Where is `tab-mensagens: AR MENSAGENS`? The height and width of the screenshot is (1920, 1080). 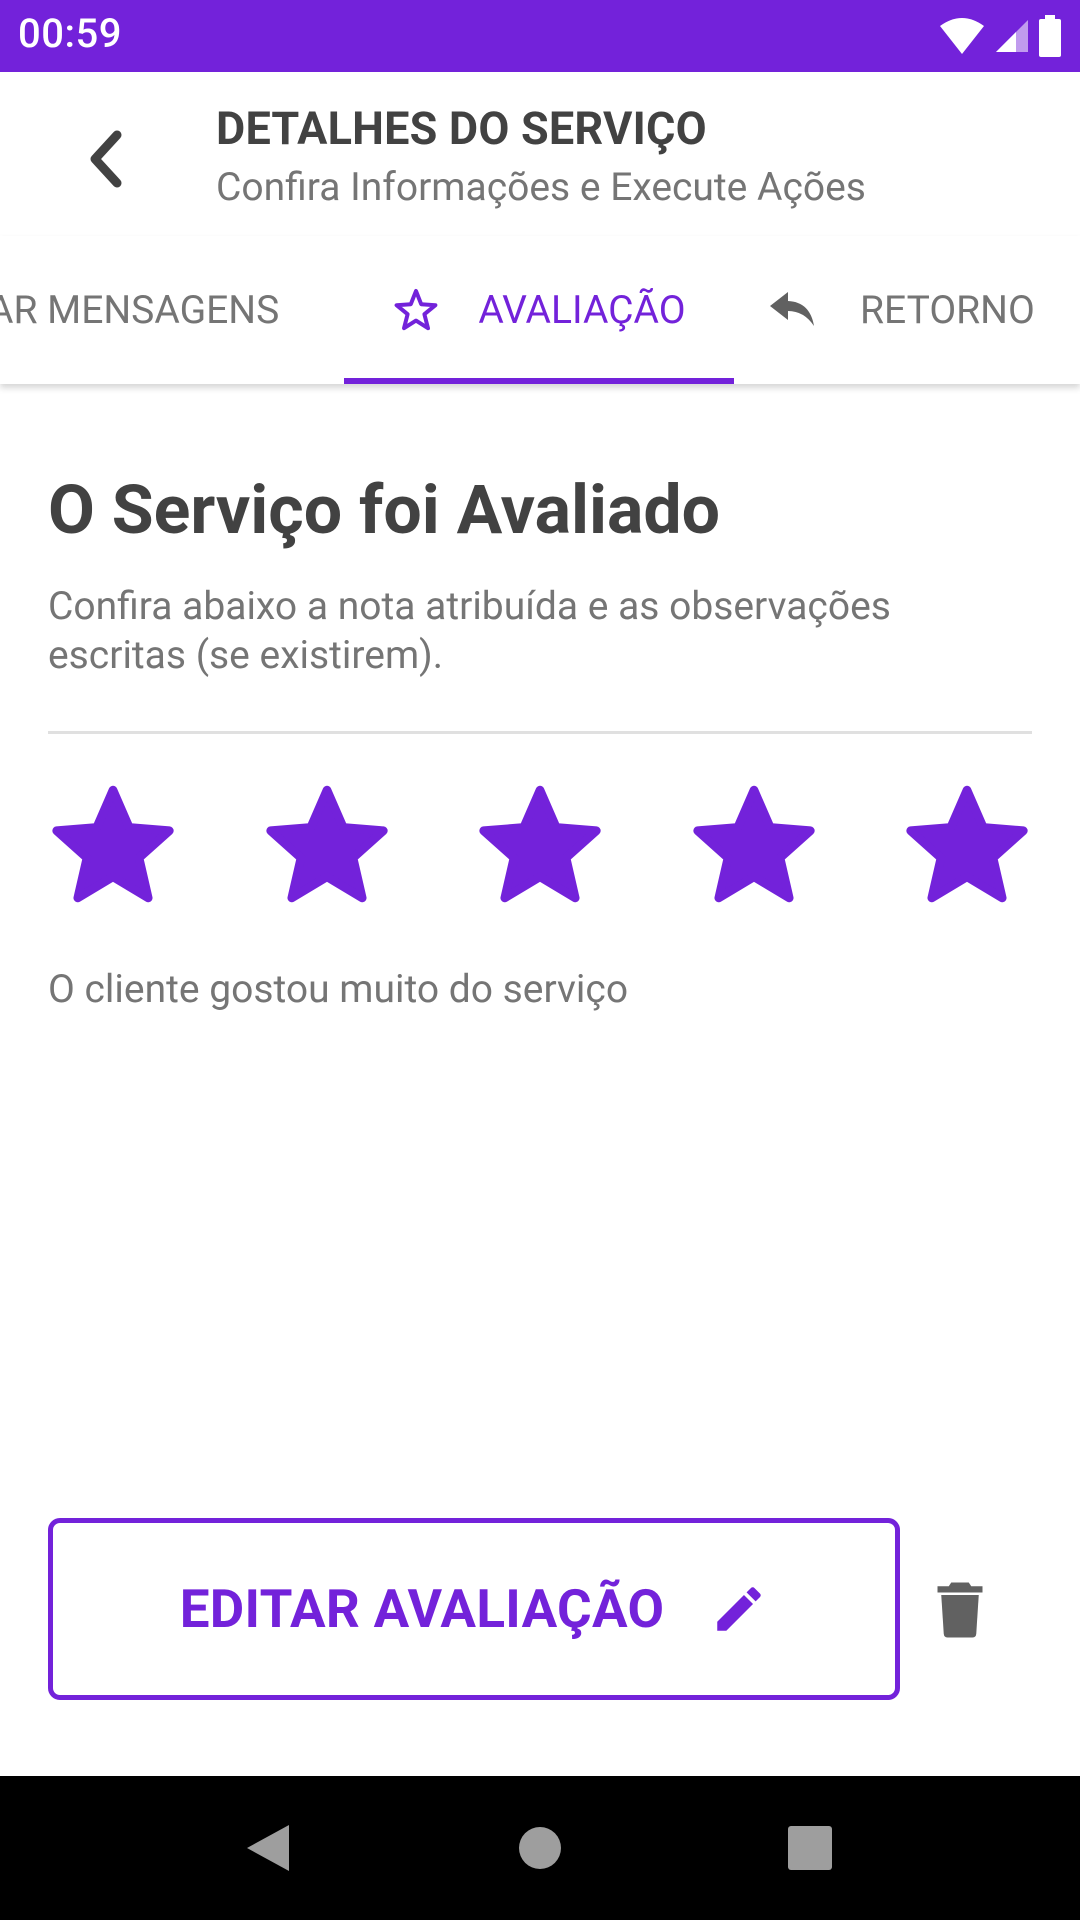 tab-mensagens: AR MENSAGENS is located at coordinates (139, 310).